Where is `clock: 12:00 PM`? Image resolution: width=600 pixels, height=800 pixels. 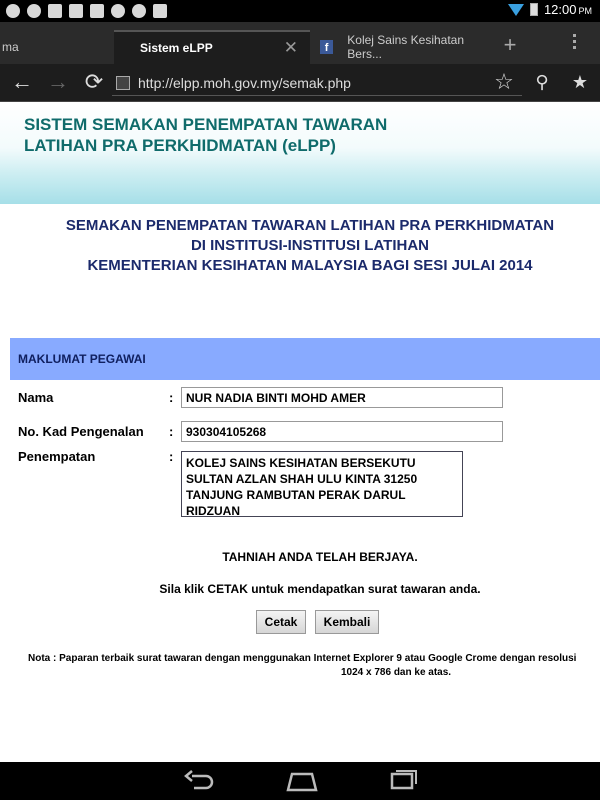 clock: 12:00 PM is located at coordinates (567, 9).